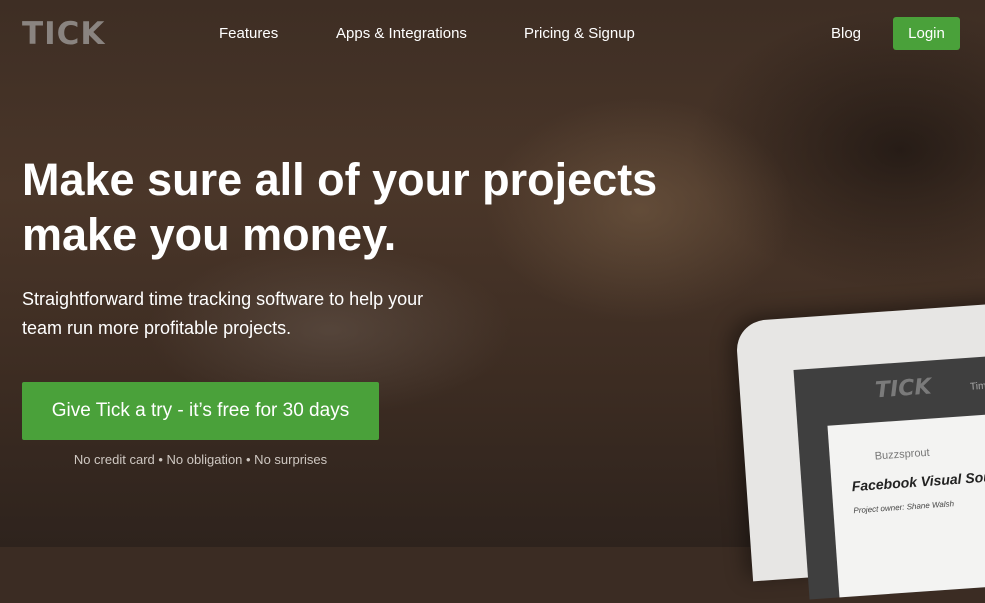  Describe the element at coordinates (926, 33) in the screenshot. I see `login-button: Login` at that location.